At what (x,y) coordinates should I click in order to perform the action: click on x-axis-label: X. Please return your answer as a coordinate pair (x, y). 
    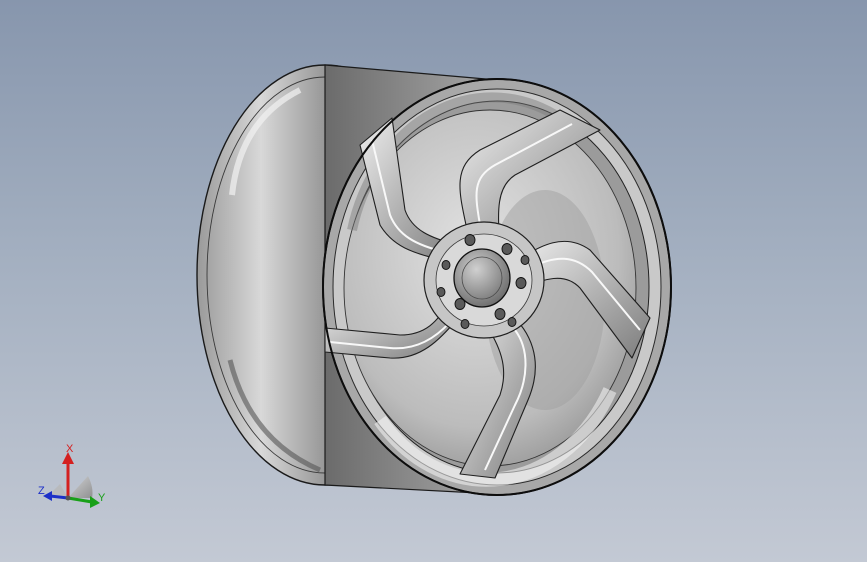
    Looking at the image, I should click on (70, 449).